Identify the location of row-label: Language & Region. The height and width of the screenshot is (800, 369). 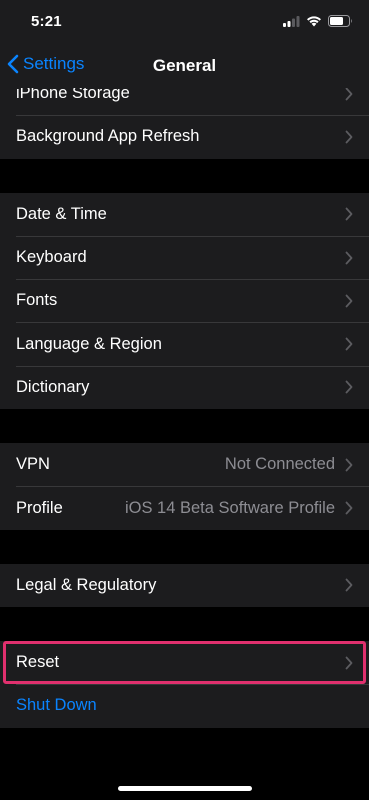
(89, 343).